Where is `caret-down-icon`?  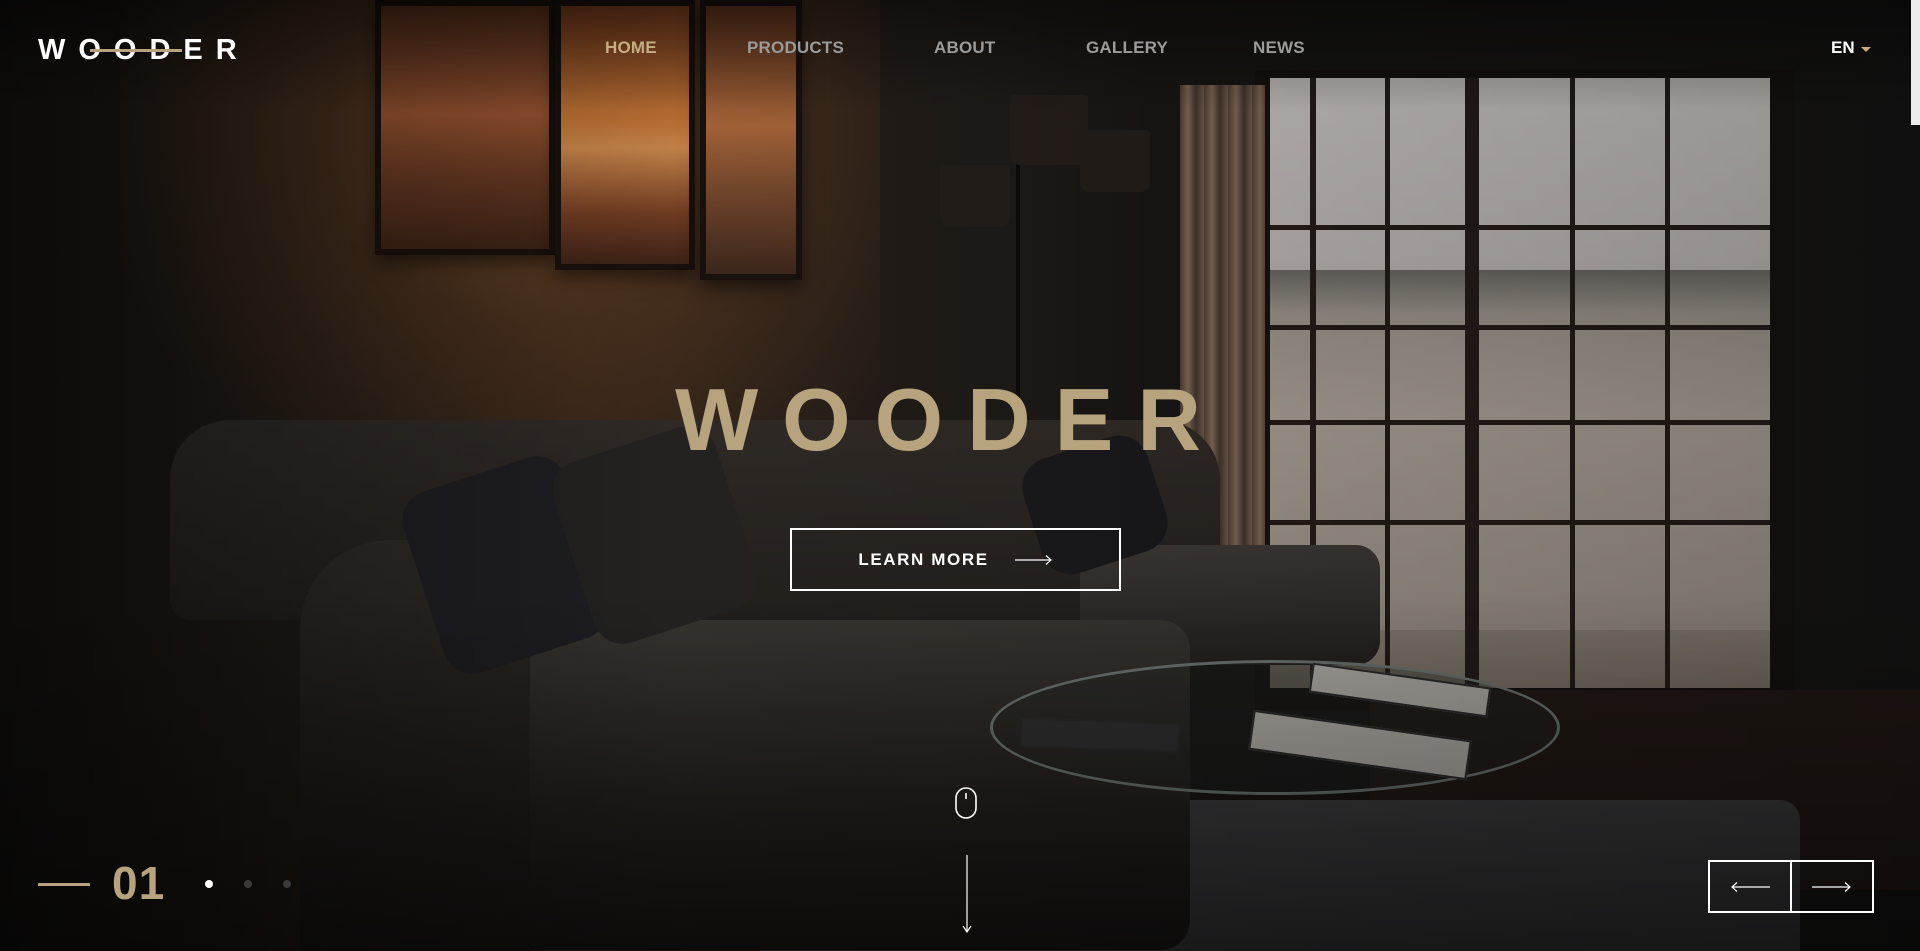
caret-down-icon is located at coordinates (1865, 49).